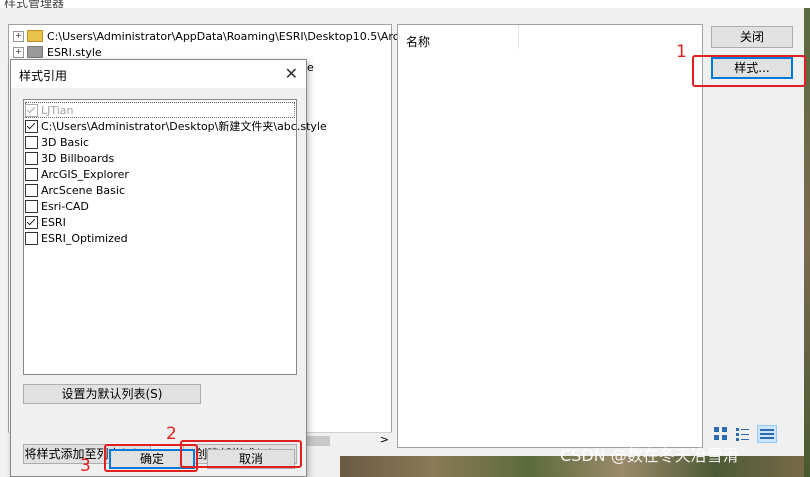 This screenshot has width=810, height=477. Describe the element at coordinates (418, 42) in the screenshot. I see `column-header-label: 名称` at that location.